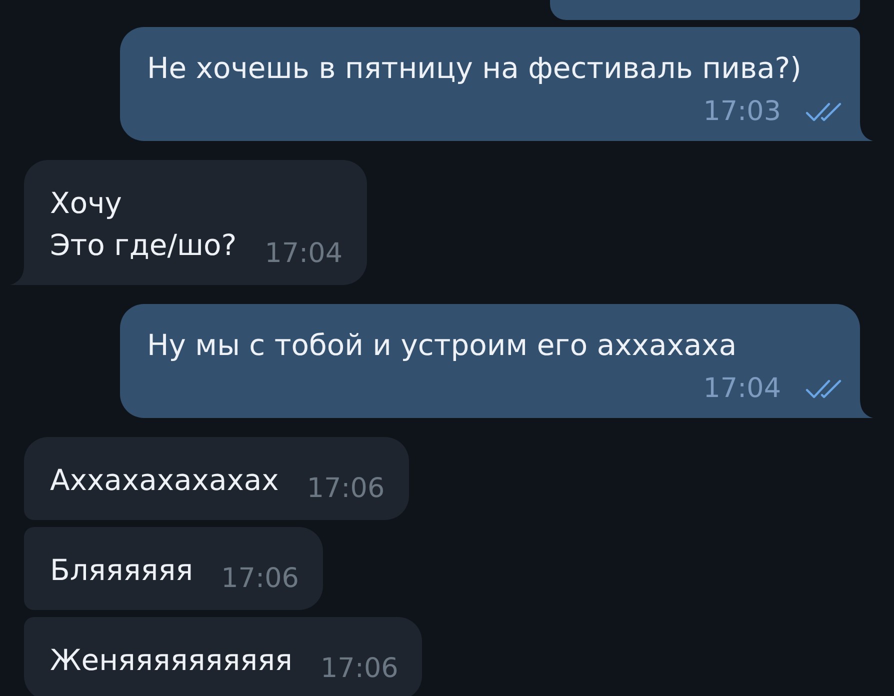 The image size is (894, 696). What do you see at coordinates (171, 660) in the screenshot?
I see `message-text: Женяяяяяяяяяя` at bounding box center [171, 660].